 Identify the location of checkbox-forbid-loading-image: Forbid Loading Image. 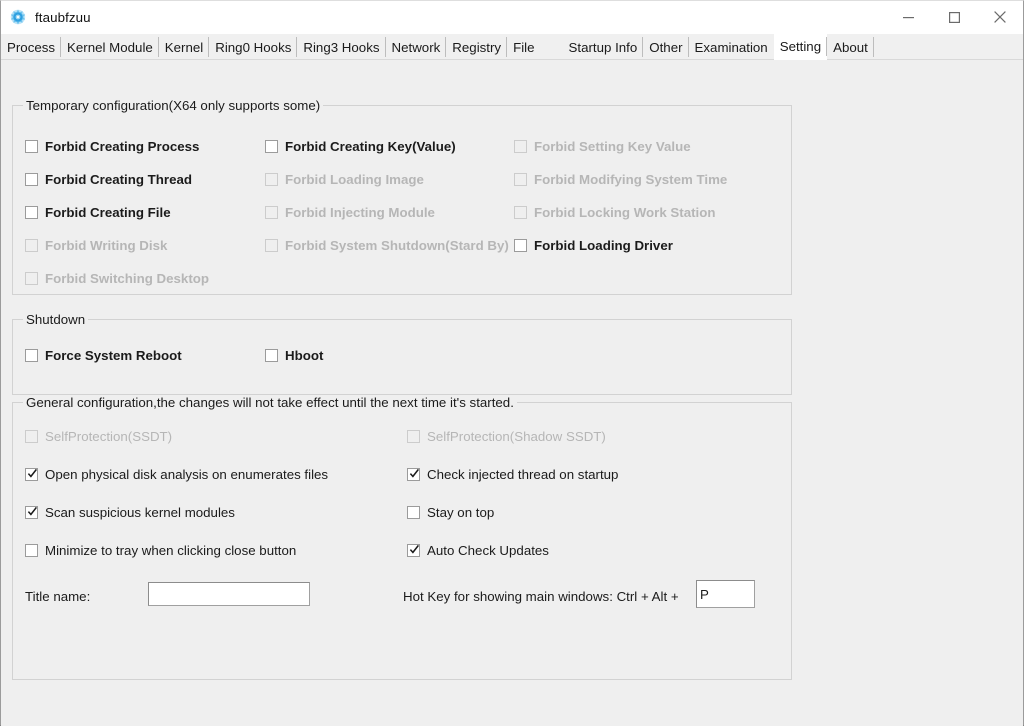
(344, 179).